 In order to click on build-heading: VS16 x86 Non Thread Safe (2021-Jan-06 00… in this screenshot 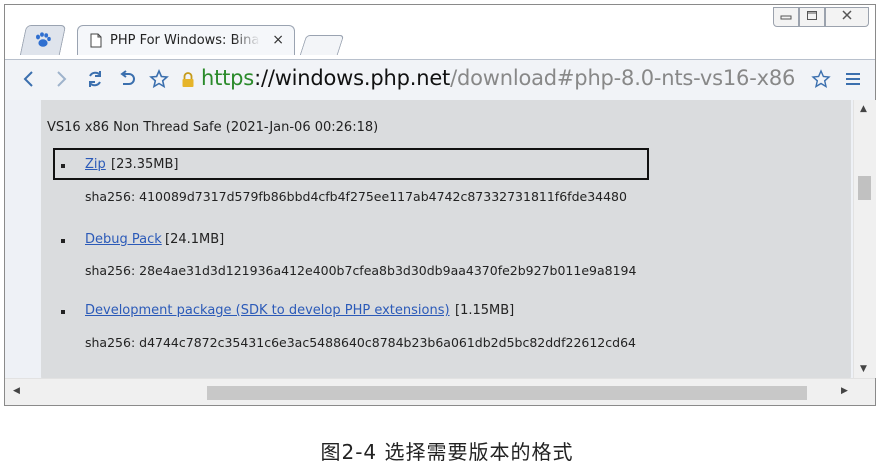, I will do `click(213, 127)`.